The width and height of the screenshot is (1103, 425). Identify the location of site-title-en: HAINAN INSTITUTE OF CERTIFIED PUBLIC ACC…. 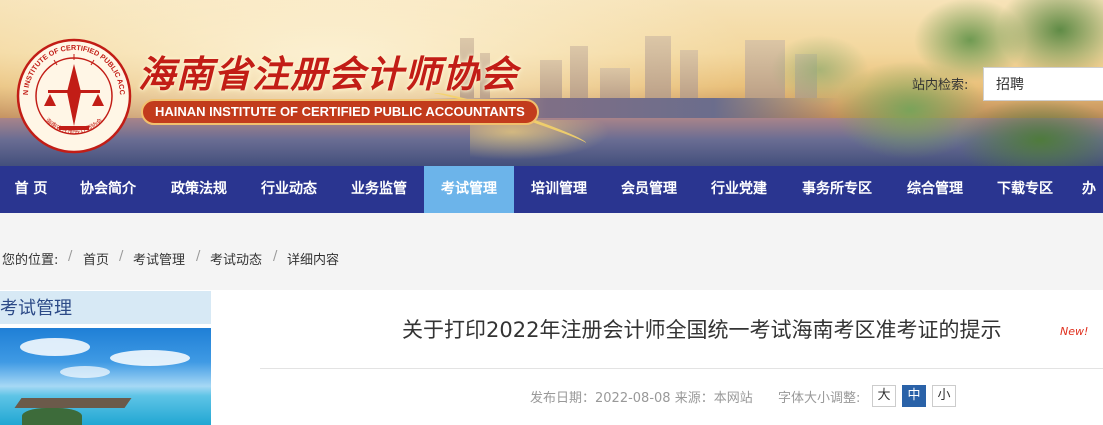
(340, 112).